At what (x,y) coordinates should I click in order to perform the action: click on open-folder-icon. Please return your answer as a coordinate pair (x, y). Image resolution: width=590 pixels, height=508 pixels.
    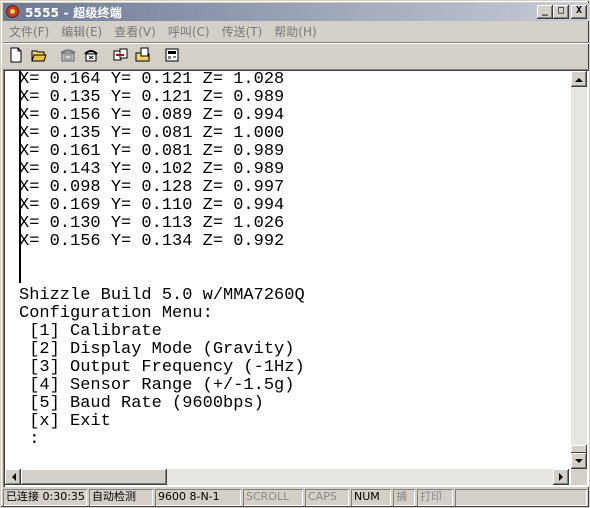
    Looking at the image, I should click on (39, 56).